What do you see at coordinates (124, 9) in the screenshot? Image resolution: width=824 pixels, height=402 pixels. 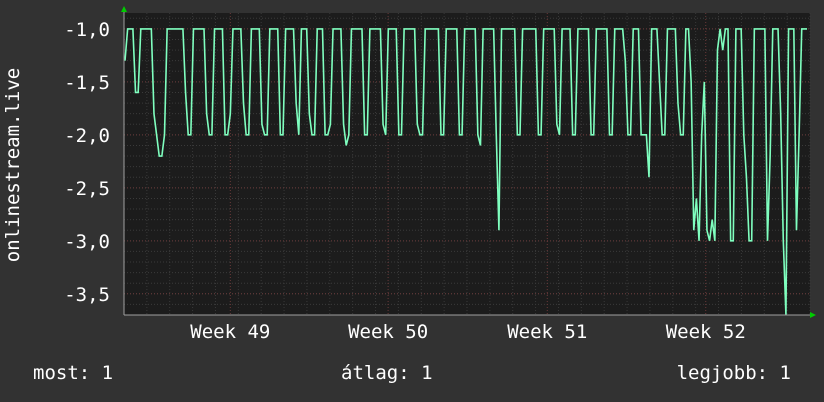 I see `y-axis-arrow` at bounding box center [124, 9].